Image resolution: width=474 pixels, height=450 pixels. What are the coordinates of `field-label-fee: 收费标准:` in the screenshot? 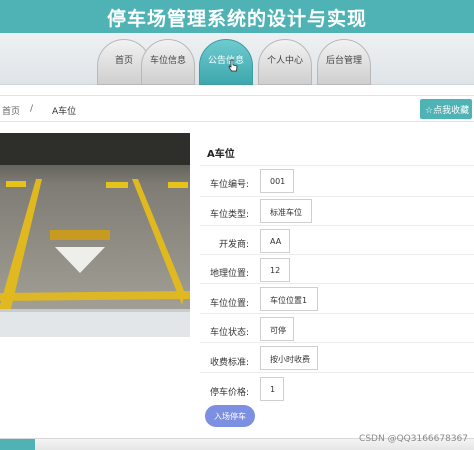 It's located at (229, 363).